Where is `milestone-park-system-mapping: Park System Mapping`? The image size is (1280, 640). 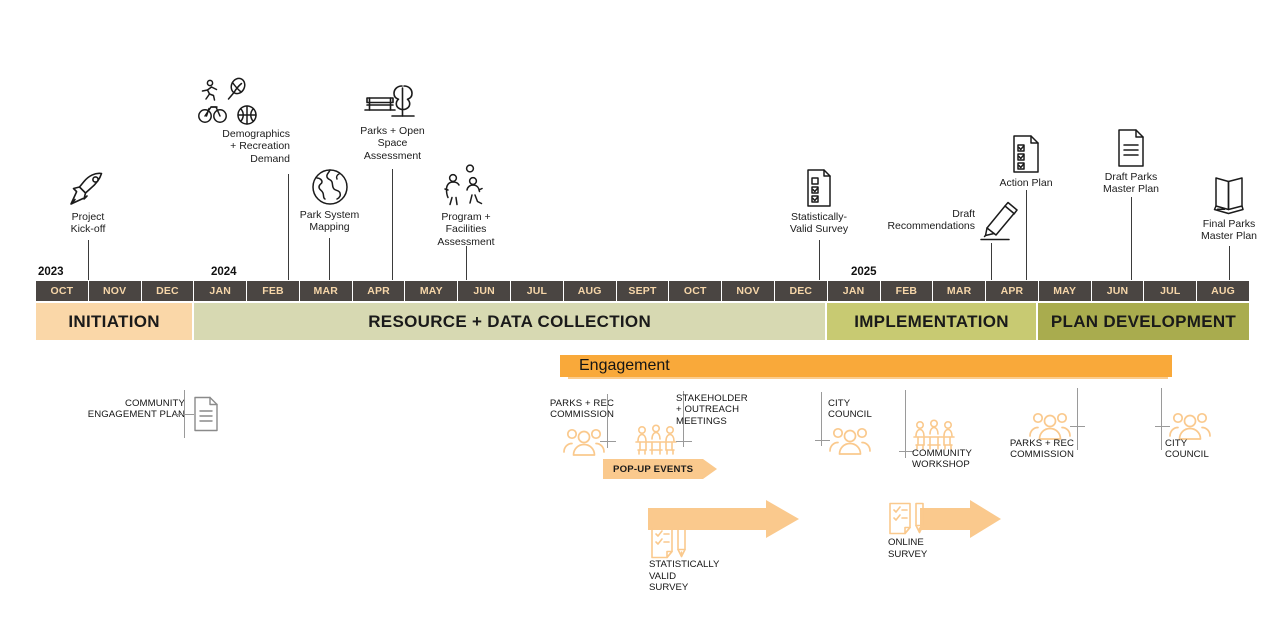 milestone-park-system-mapping: Park System Mapping is located at coordinates (329, 201).